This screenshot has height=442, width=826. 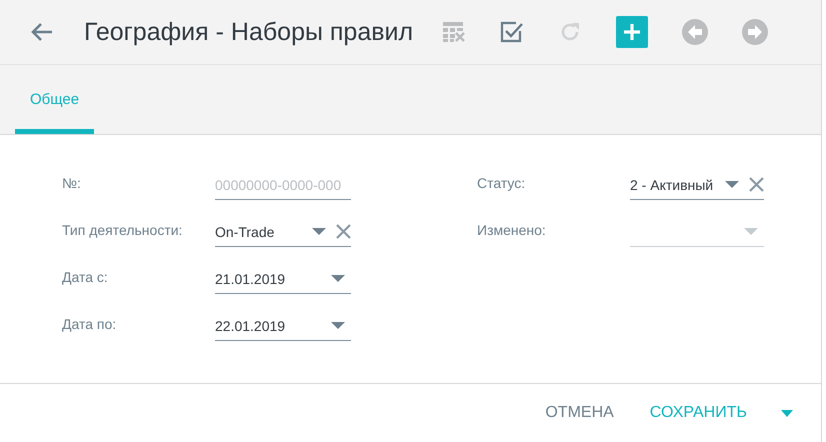 What do you see at coordinates (249, 32) in the screenshot?
I see `page-title: География - Наборы правил` at bounding box center [249, 32].